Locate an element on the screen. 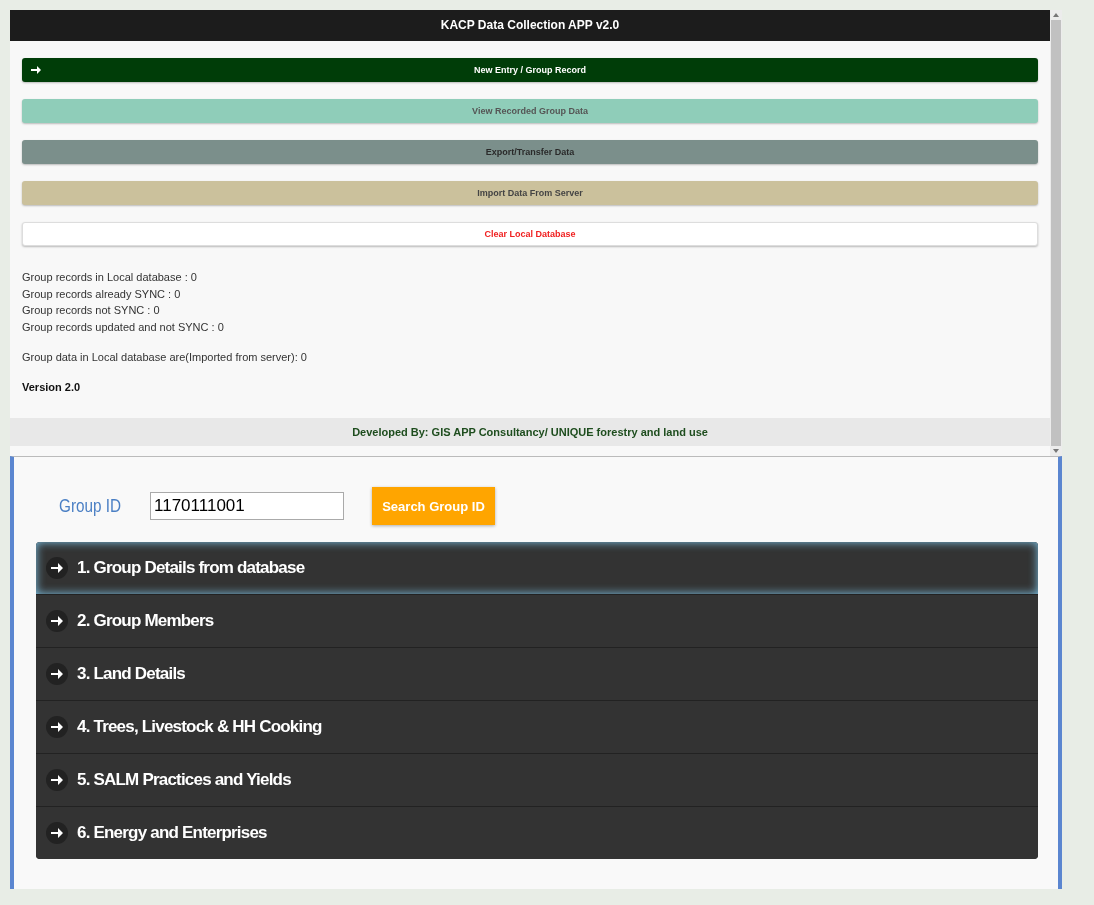 The height and width of the screenshot is (905, 1094). section-title: 1. Group Details from database is located at coordinates (191, 568).